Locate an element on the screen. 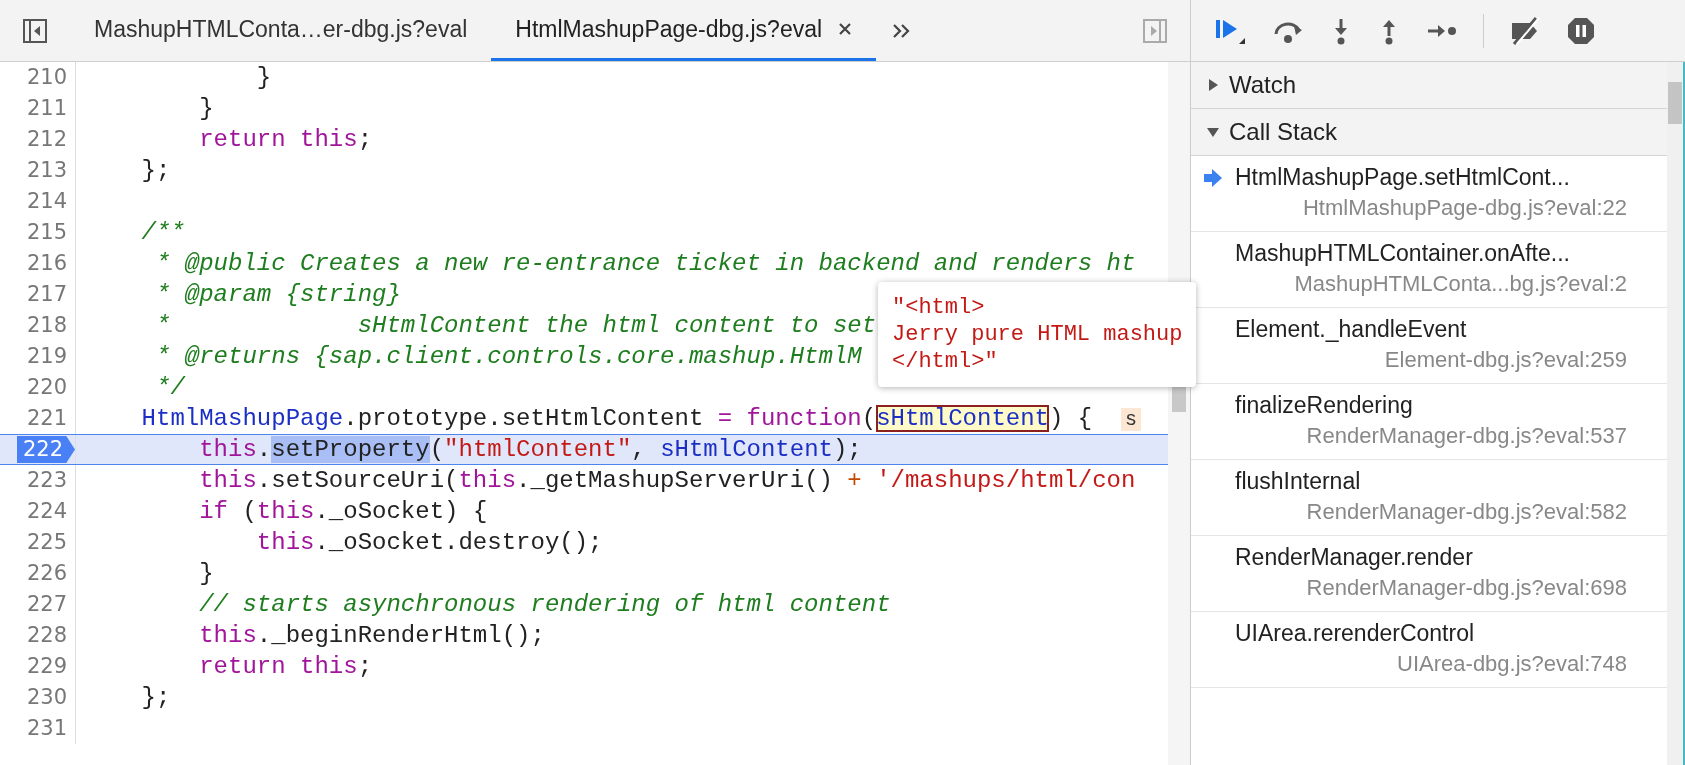 The height and width of the screenshot is (765, 1685). code-token: . is located at coordinates (264, 449).